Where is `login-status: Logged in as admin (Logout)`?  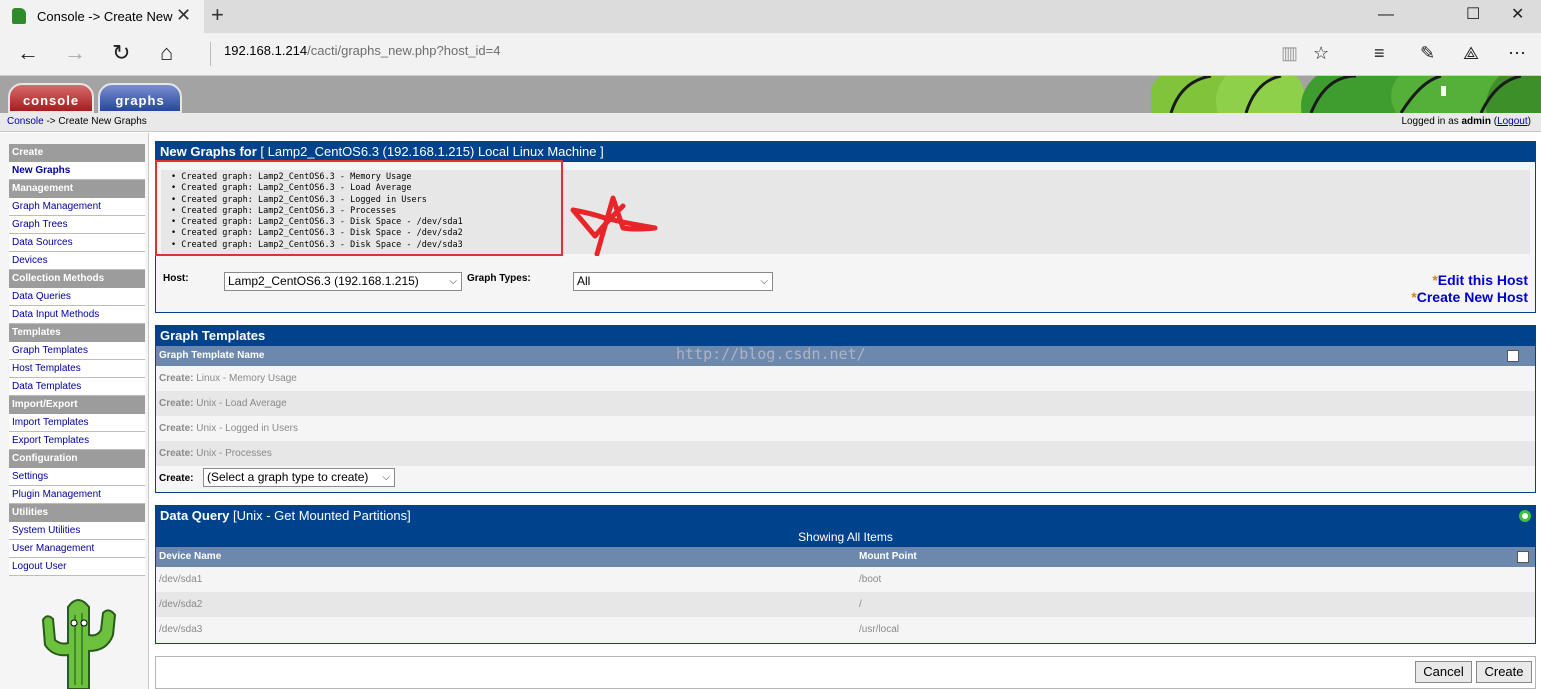 login-status: Logged in as admin (Logout) is located at coordinates (1466, 121).